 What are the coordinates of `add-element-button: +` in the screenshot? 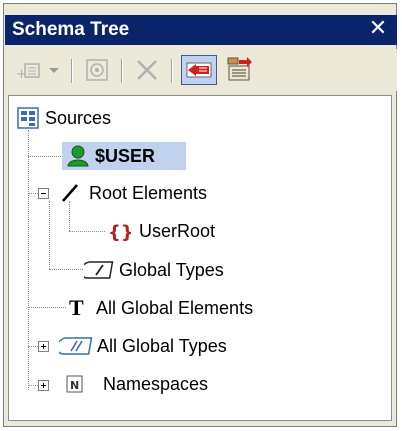 It's located at (28, 70).